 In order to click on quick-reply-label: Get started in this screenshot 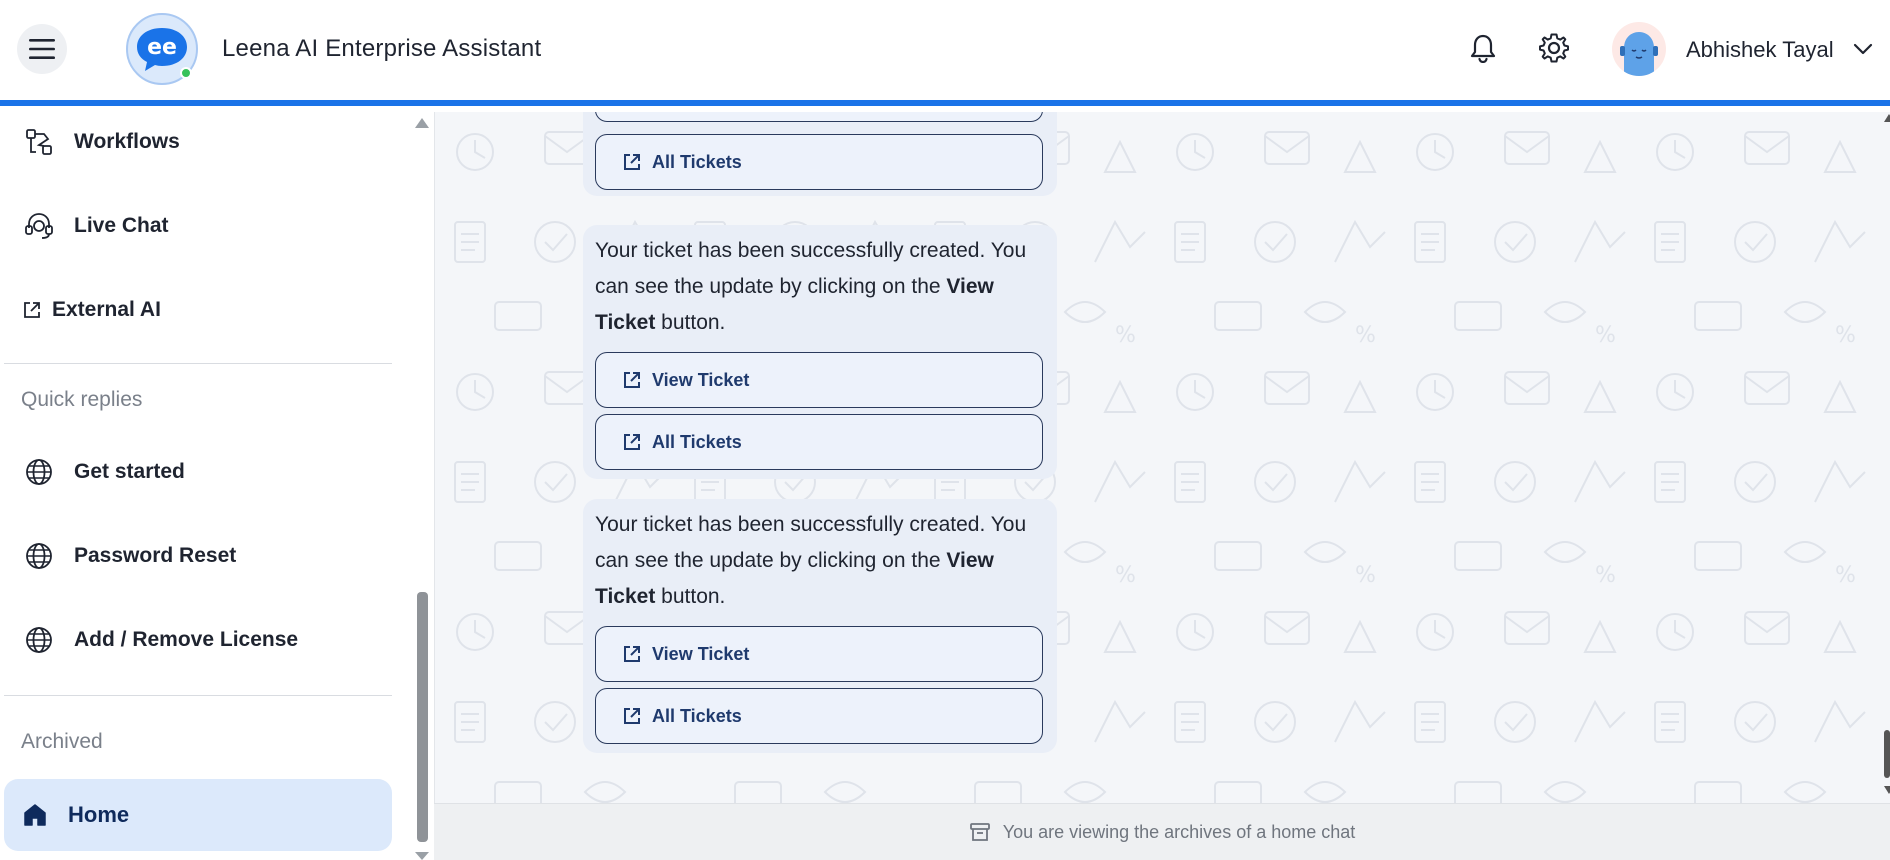, I will do `click(129, 471)`.